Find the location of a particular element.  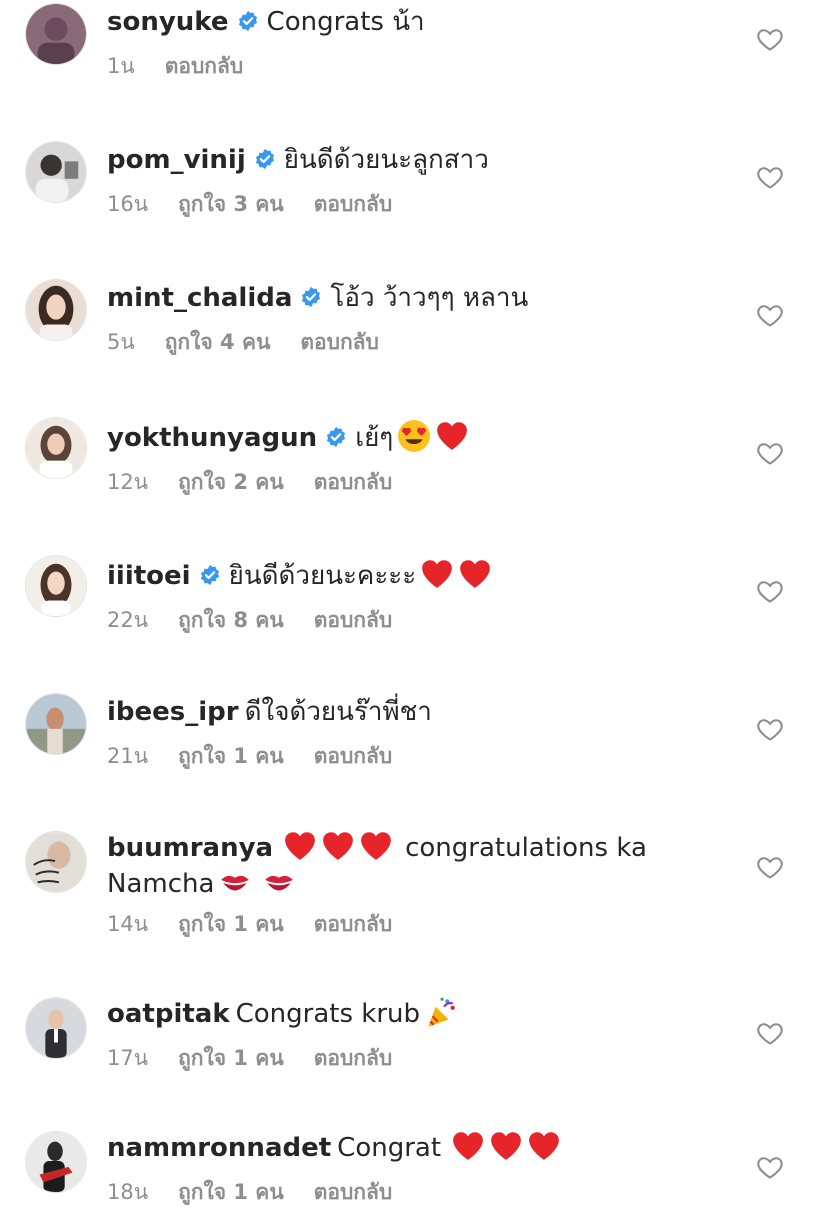

comment-line: mint_chalida โอ้ว ว้าวๆๆ หลาน is located at coordinates (425, 298).